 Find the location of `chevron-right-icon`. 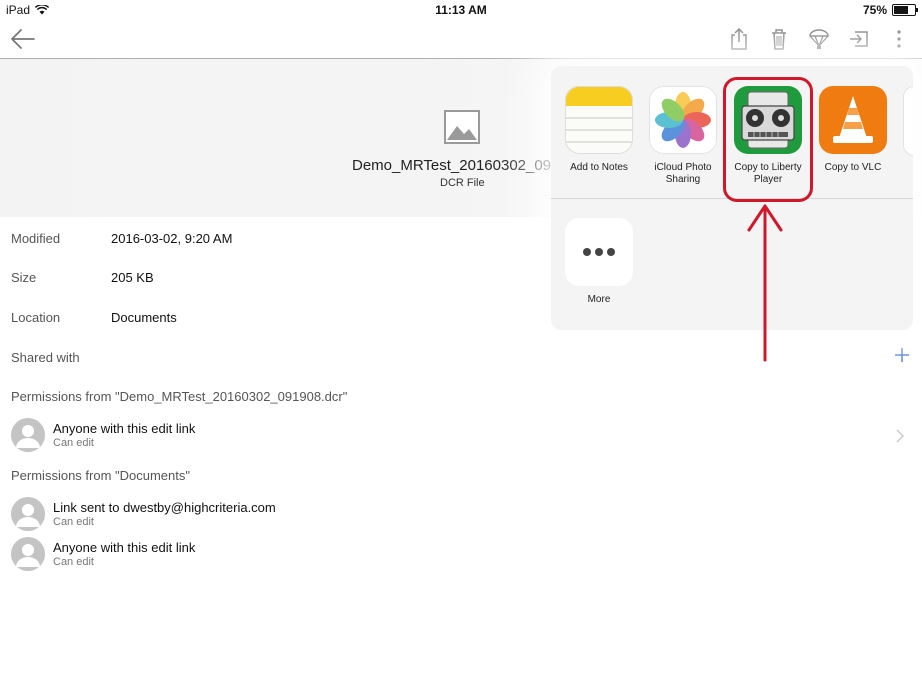

chevron-right-icon is located at coordinates (900, 436).